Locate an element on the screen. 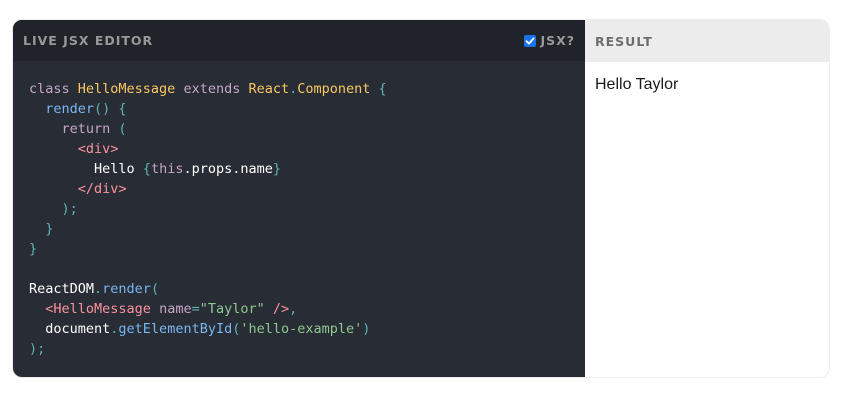  code-token-keyword: return is located at coordinates (86, 129).